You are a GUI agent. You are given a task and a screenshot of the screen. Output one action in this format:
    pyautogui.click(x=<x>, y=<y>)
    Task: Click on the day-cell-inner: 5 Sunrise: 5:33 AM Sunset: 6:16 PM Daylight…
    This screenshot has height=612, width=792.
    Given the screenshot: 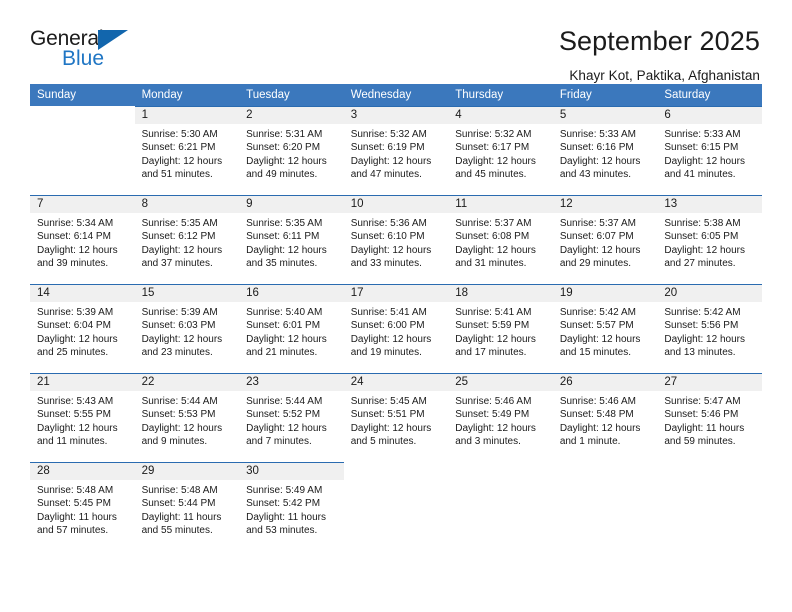 What is the action you would take?
    pyautogui.click(x=605, y=150)
    